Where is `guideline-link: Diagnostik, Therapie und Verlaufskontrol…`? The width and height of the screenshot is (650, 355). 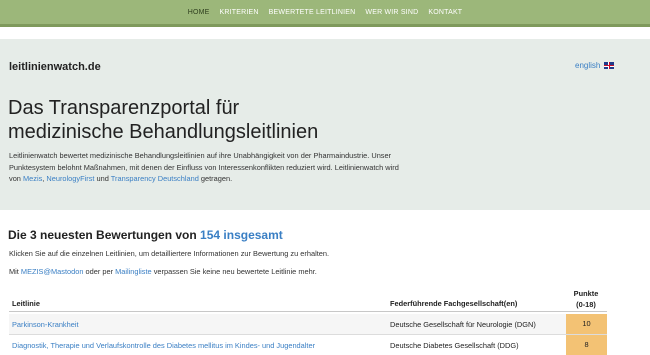 guideline-link: Diagnostik, Therapie und Verlaufskontrol… is located at coordinates (163, 345).